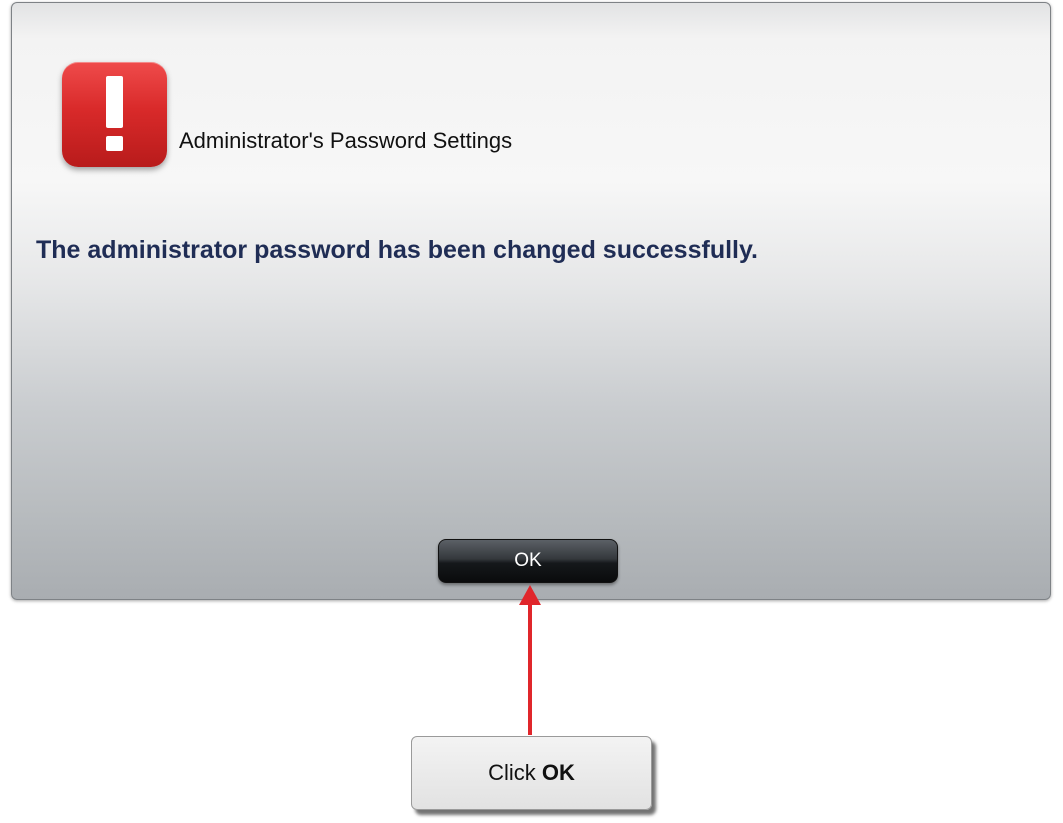 Image resolution: width=1063 pixels, height=823 pixels. I want to click on instruction-callout: Click OK, so click(531, 773).